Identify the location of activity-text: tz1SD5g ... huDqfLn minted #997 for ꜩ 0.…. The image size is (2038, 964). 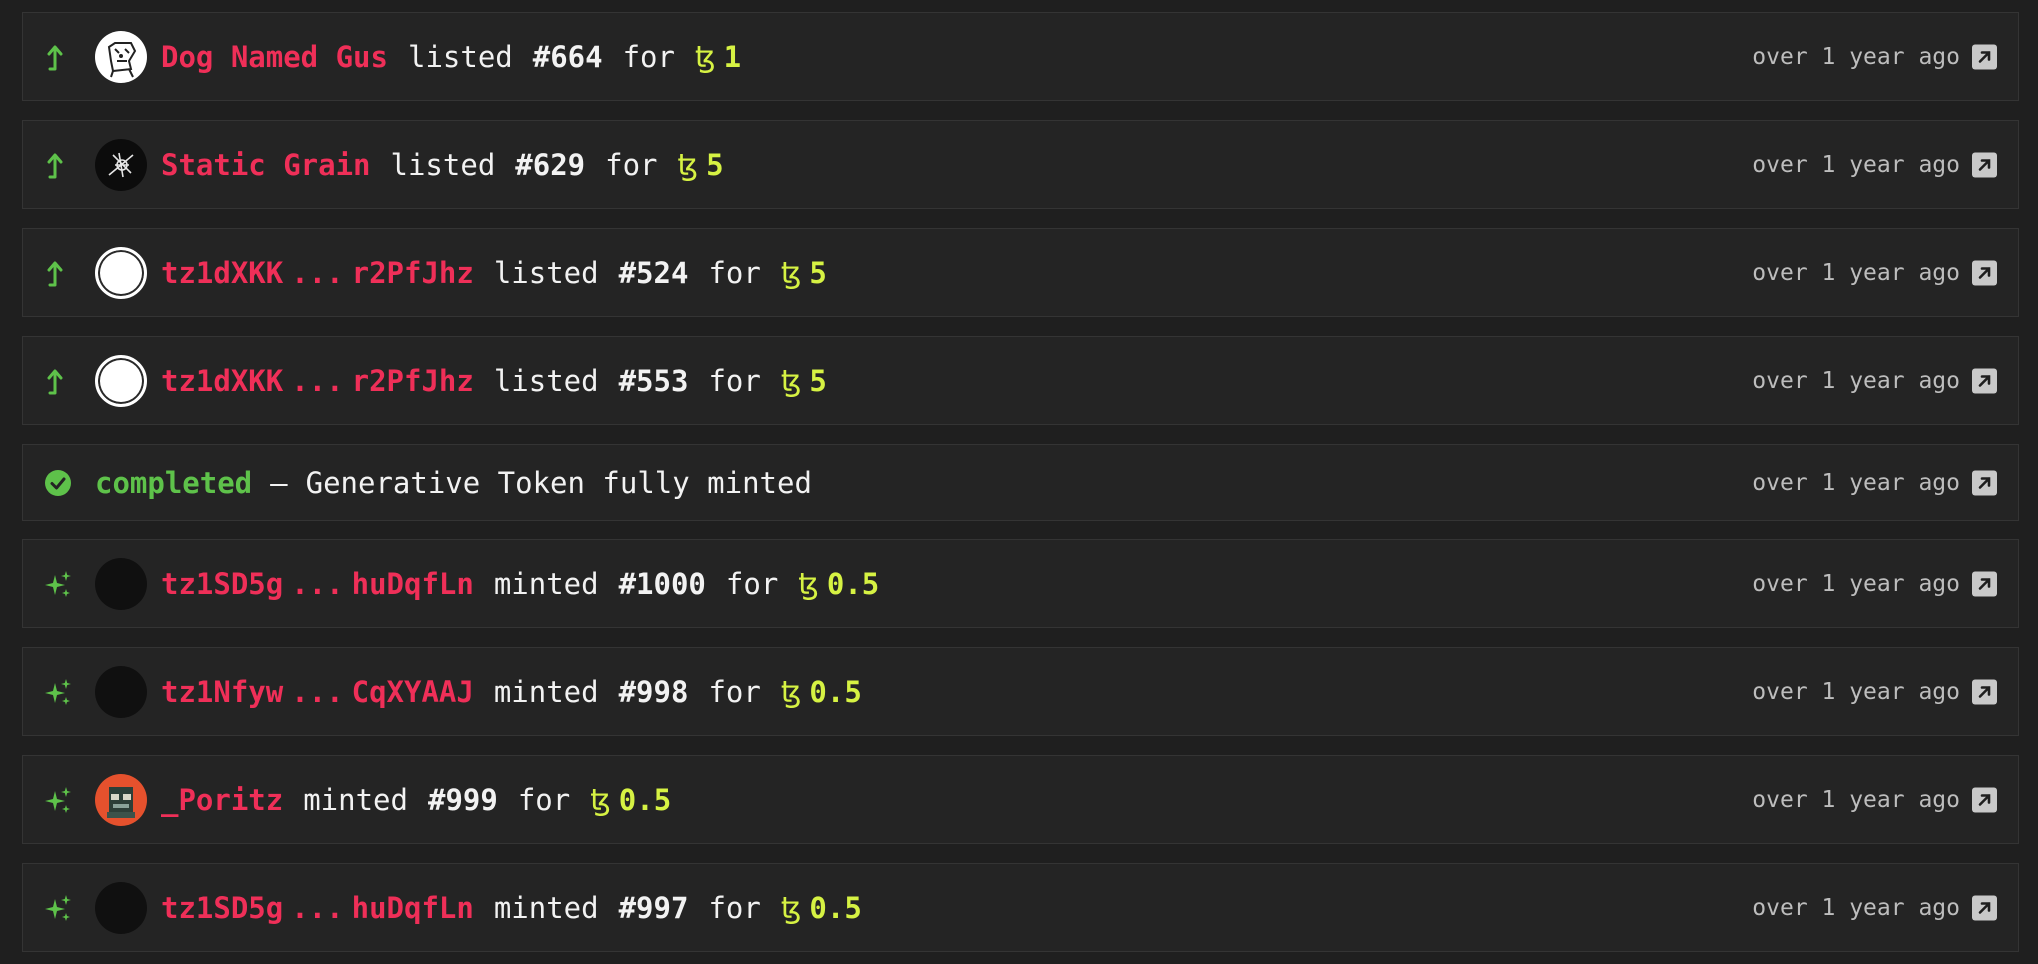
(511, 908).